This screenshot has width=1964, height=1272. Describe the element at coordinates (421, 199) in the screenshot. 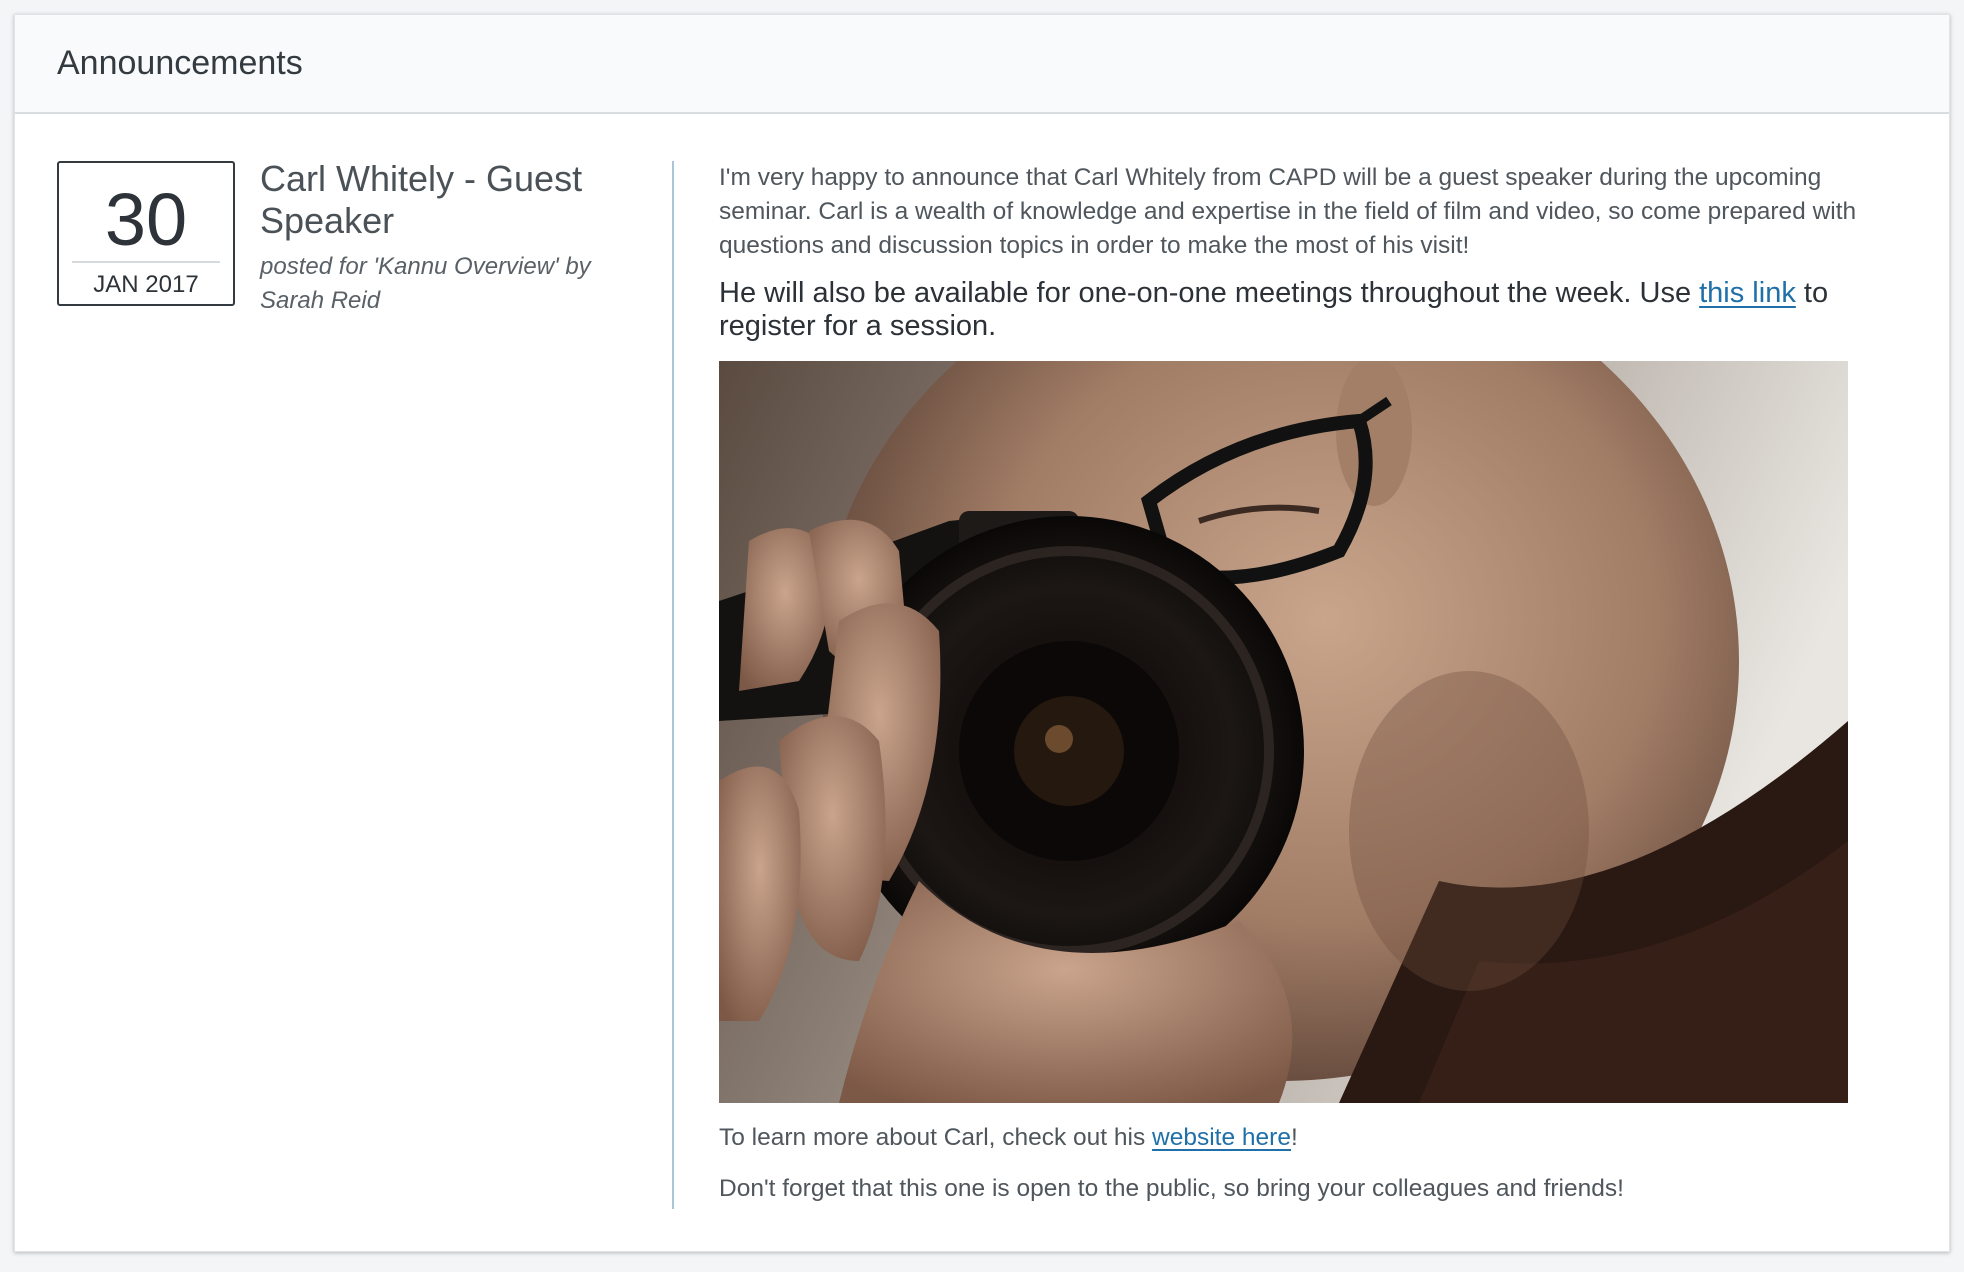

I see `announcement-title: Carl Whitely - Guest Speaker` at that location.